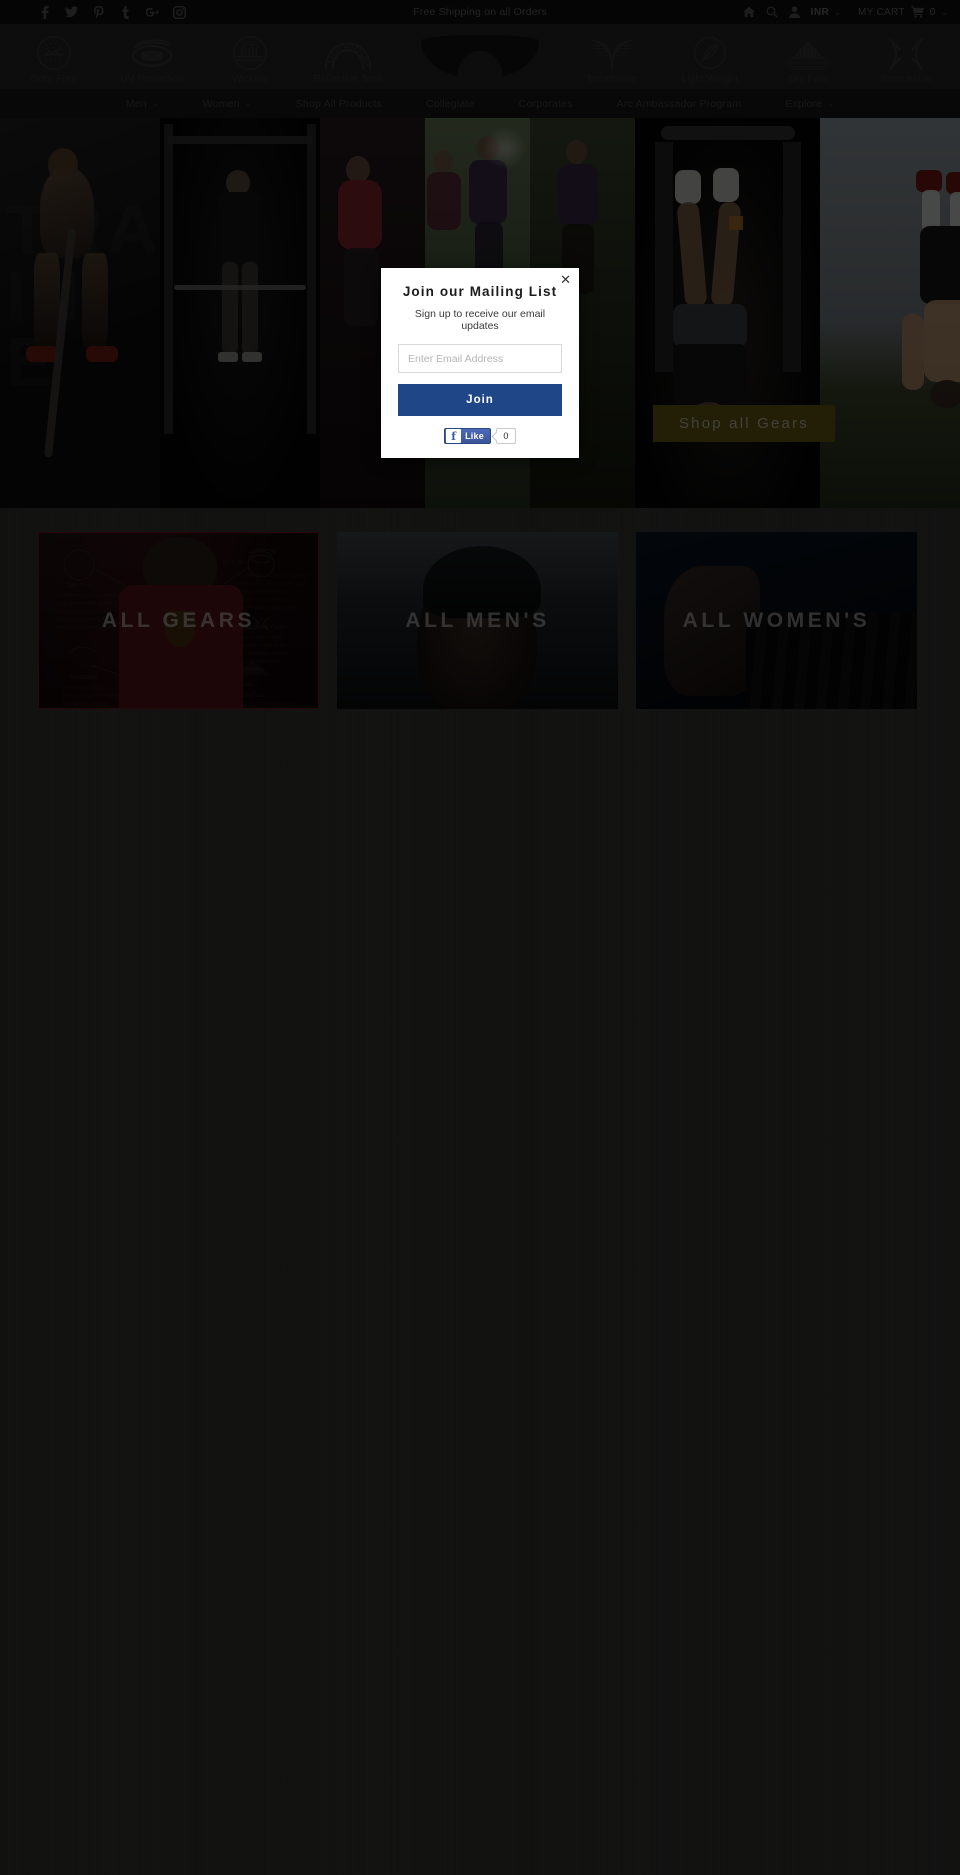 The image size is (960, 1875). I want to click on facebook-like-button: f Like, so click(467, 436).